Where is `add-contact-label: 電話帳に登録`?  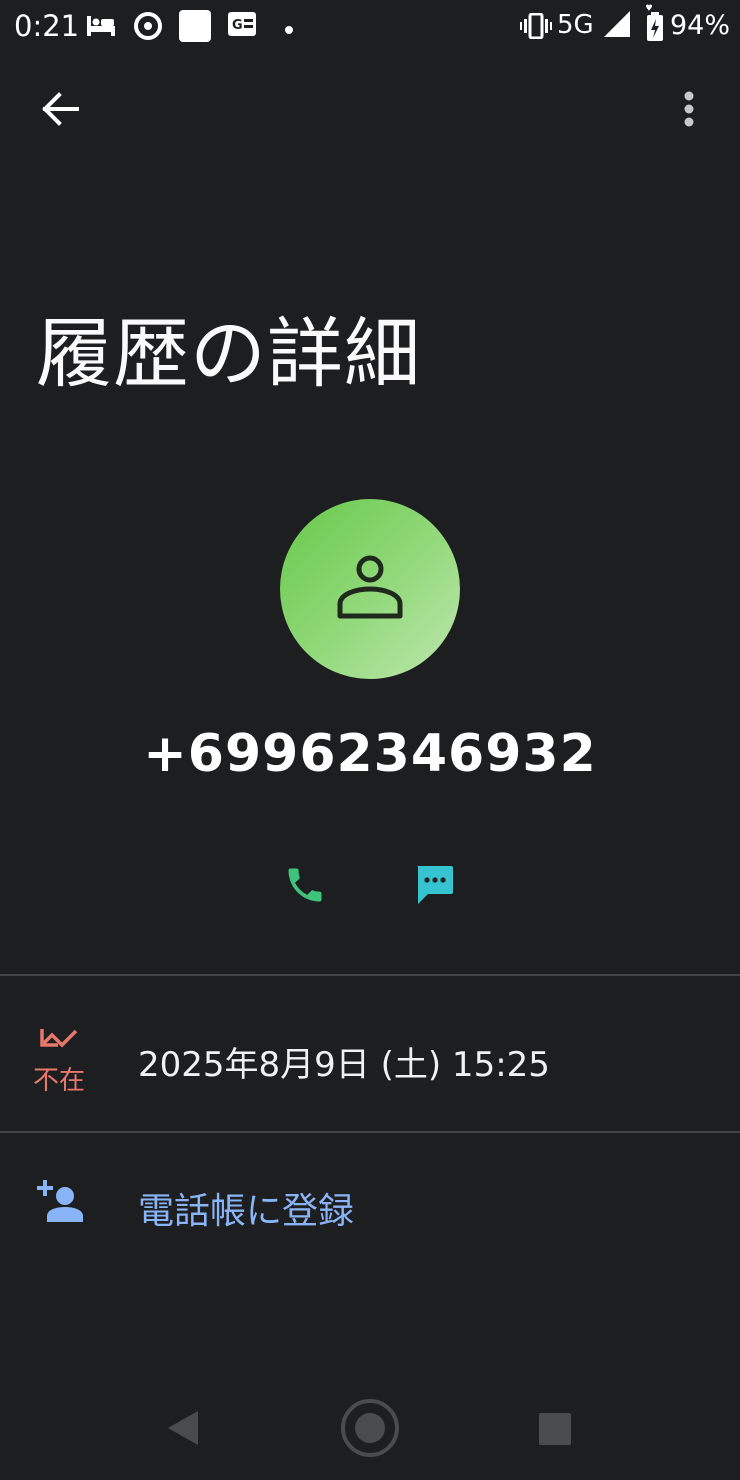
add-contact-label: 電話帳に登録 is located at coordinates (246, 1211).